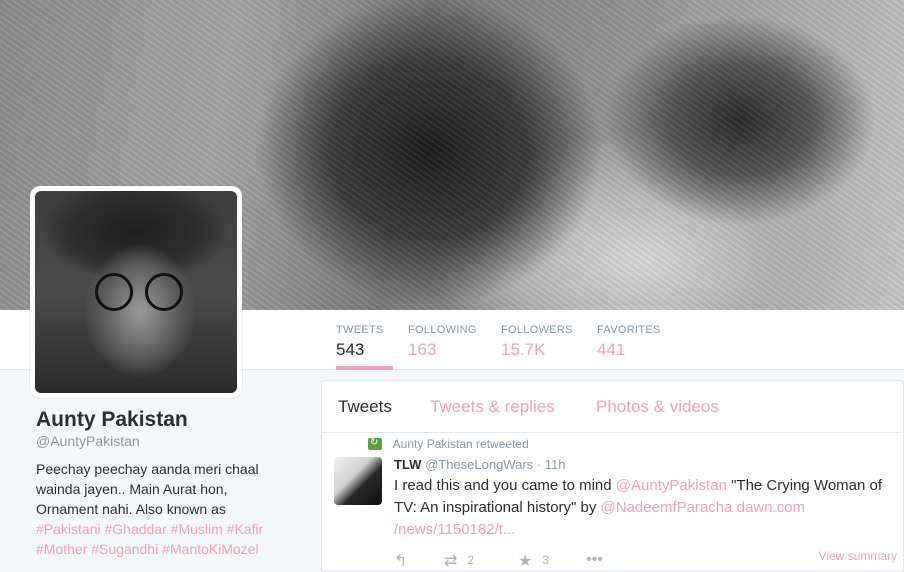 Image resolution: width=904 pixels, height=572 pixels. I want to click on stat-followers-label: FOLLOWERS, so click(537, 330).